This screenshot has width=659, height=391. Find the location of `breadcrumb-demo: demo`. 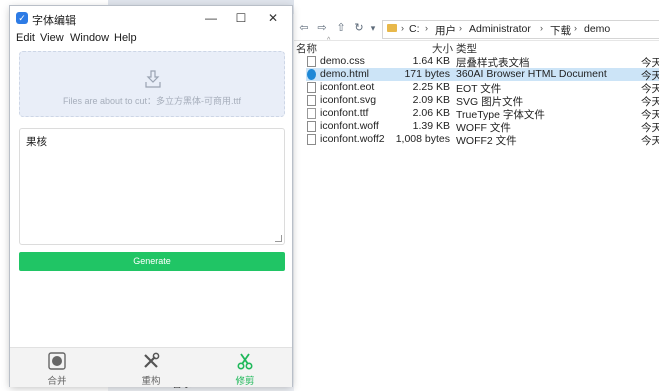

breadcrumb-demo: demo is located at coordinates (597, 29).